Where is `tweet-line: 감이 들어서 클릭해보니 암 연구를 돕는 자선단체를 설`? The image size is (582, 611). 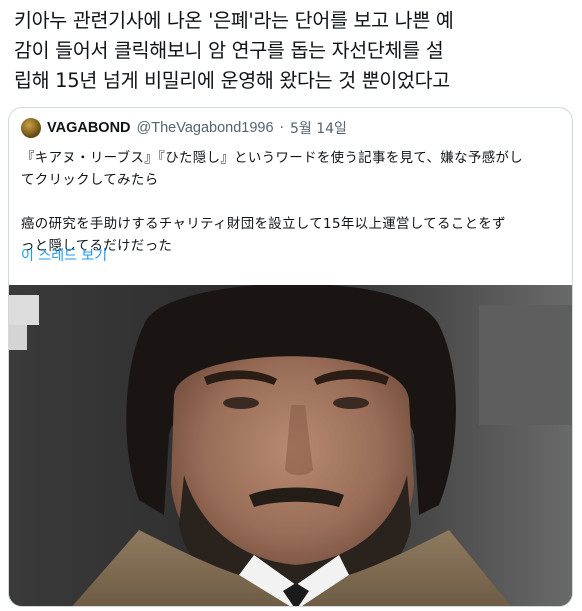
tweet-line: 감이 들어서 클릭해보니 암 연구를 돕는 자선단체를 설 is located at coordinates (229, 50).